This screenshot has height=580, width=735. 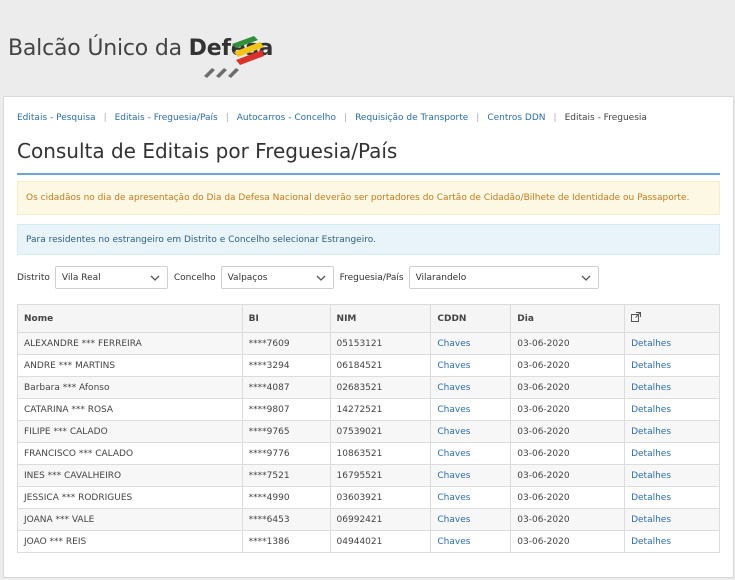 I want to click on cell-nim: 10863521, so click(x=380, y=453).